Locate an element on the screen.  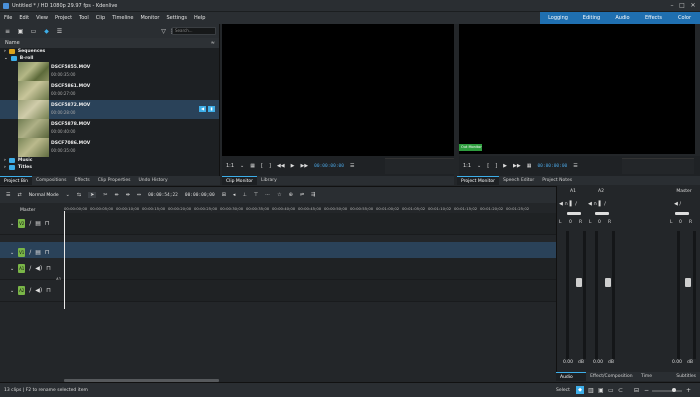
preview-icon: ▭ is located at coordinates (611, 390).